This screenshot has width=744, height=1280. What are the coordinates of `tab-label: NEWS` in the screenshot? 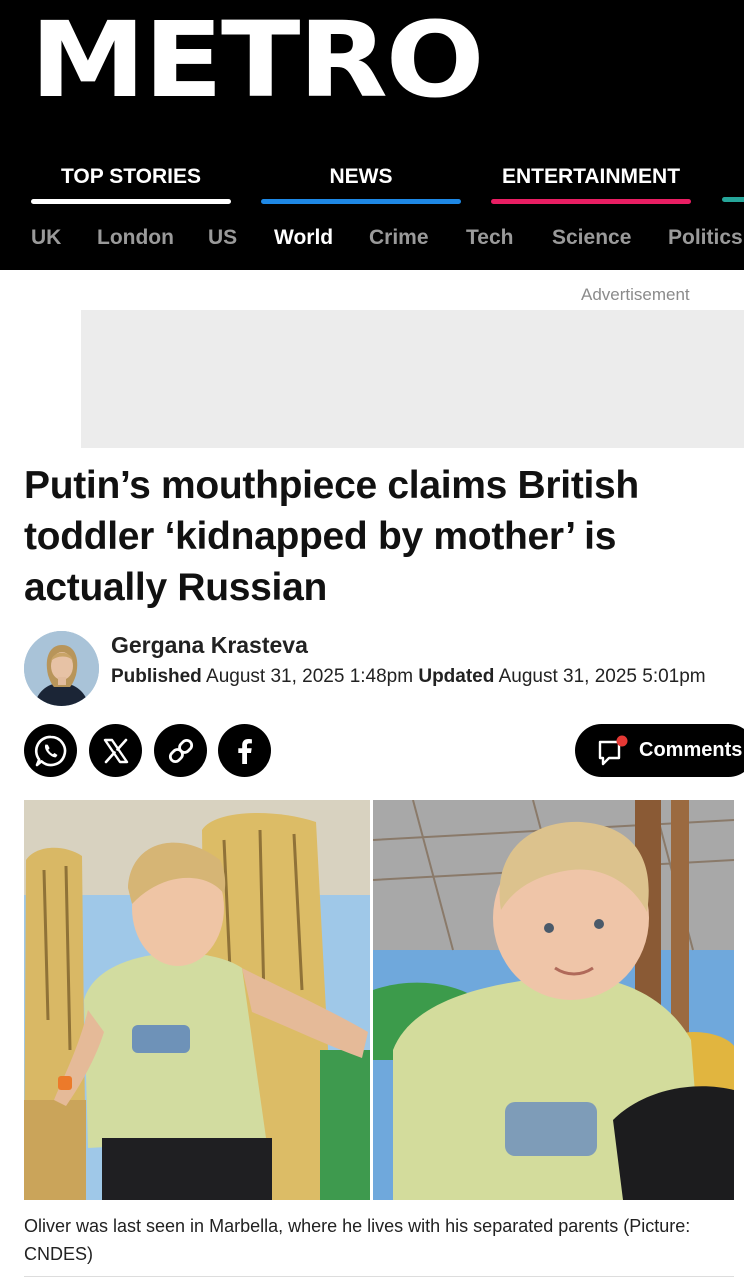 It's located at (361, 176).